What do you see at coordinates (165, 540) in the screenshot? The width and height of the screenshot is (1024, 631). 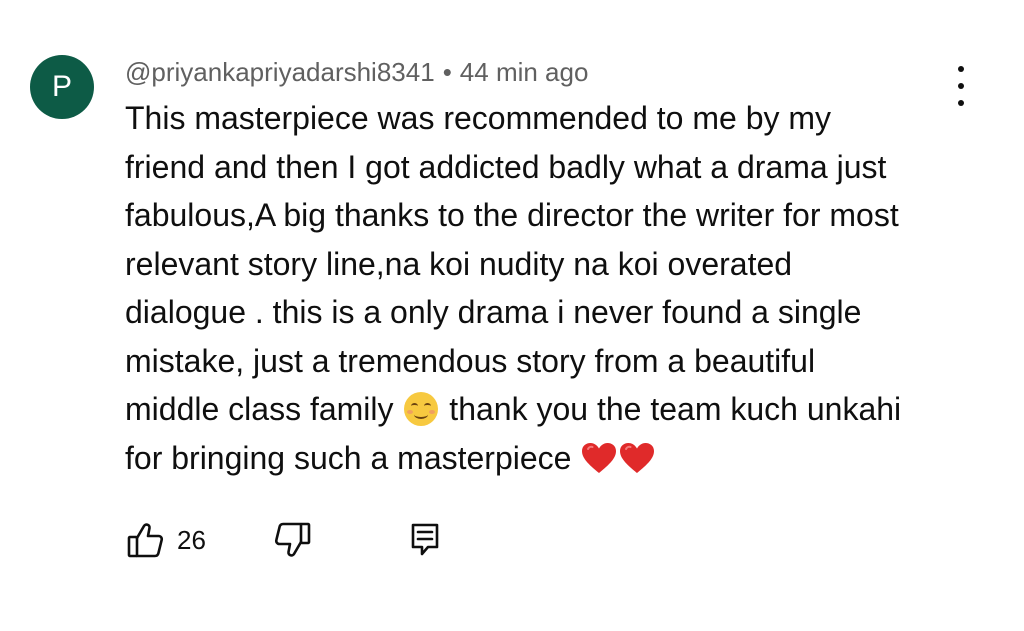 I see `like-button: 26` at bounding box center [165, 540].